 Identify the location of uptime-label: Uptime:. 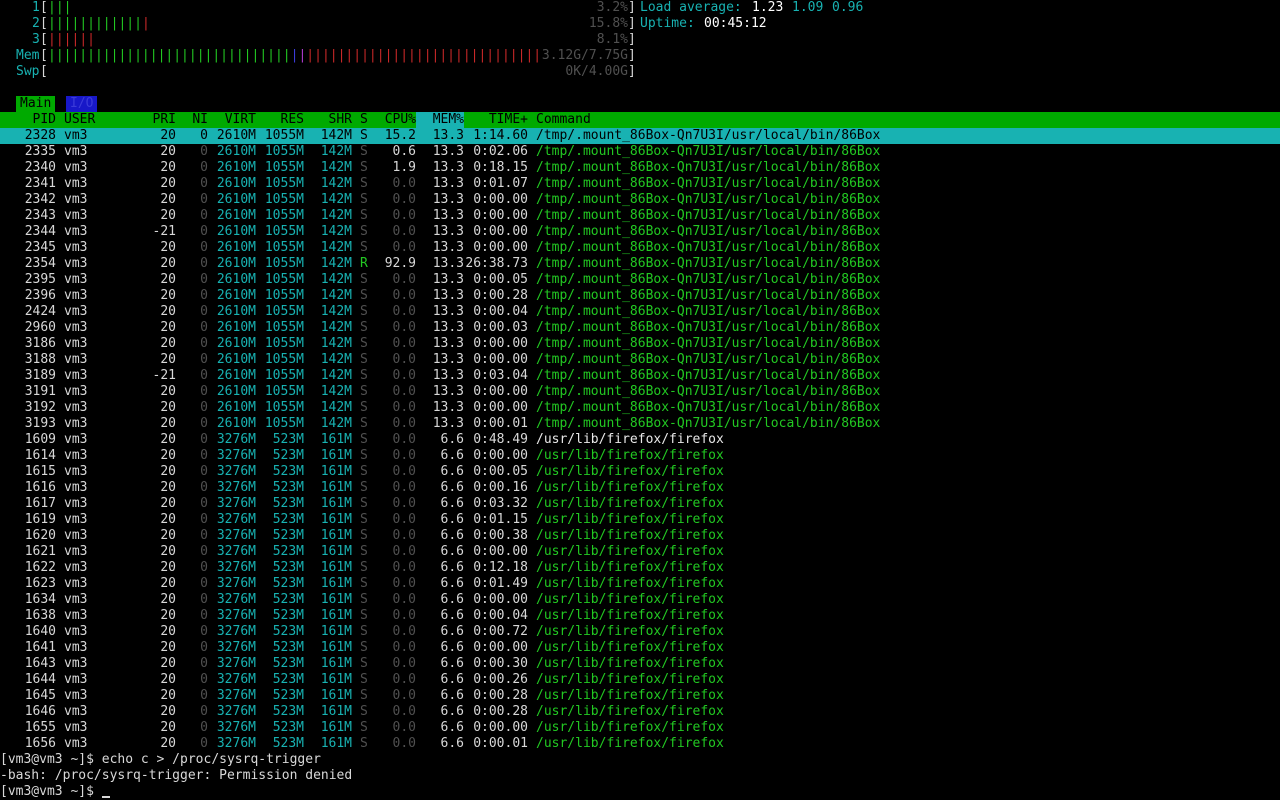
(667, 23).